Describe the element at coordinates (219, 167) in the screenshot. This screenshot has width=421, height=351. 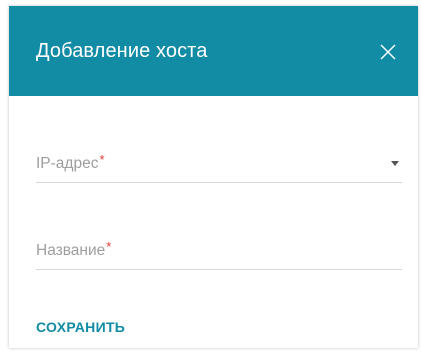
I see `ip-address-select: IP-адрес*` at that location.